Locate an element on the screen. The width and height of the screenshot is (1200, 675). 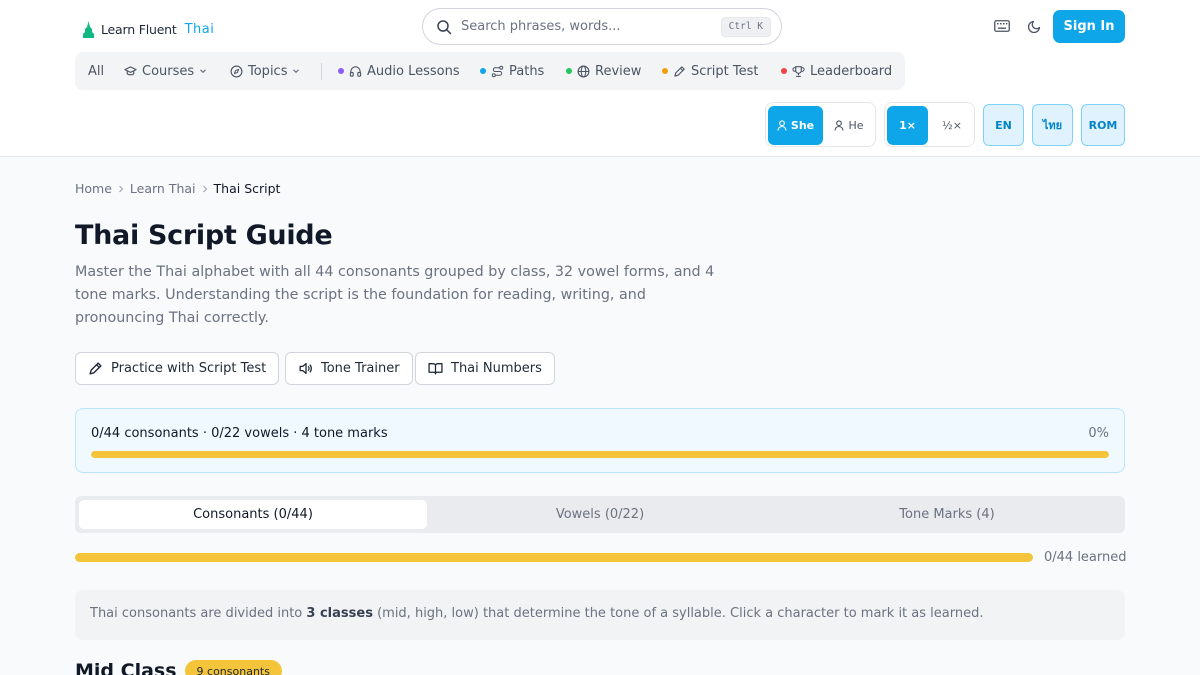
voice-he-button: He is located at coordinates (849, 125).